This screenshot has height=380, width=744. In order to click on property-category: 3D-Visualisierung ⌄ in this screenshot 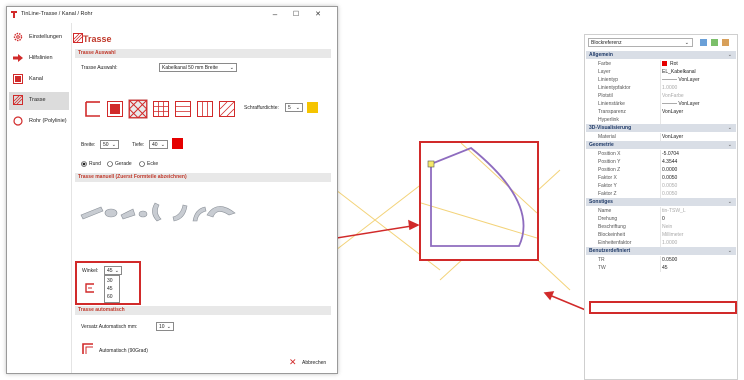, I will do `click(661, 128)`.